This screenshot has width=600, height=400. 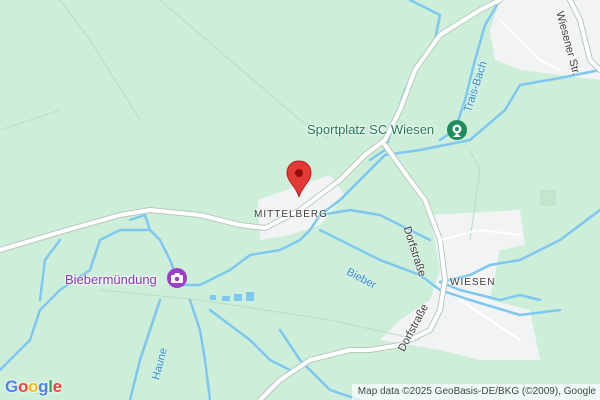 What do you see at coordinates (111, 279) in the screenshot?
I see `poi-label-biebermuendung: Biebermündung` at bounding box center [111, 279].